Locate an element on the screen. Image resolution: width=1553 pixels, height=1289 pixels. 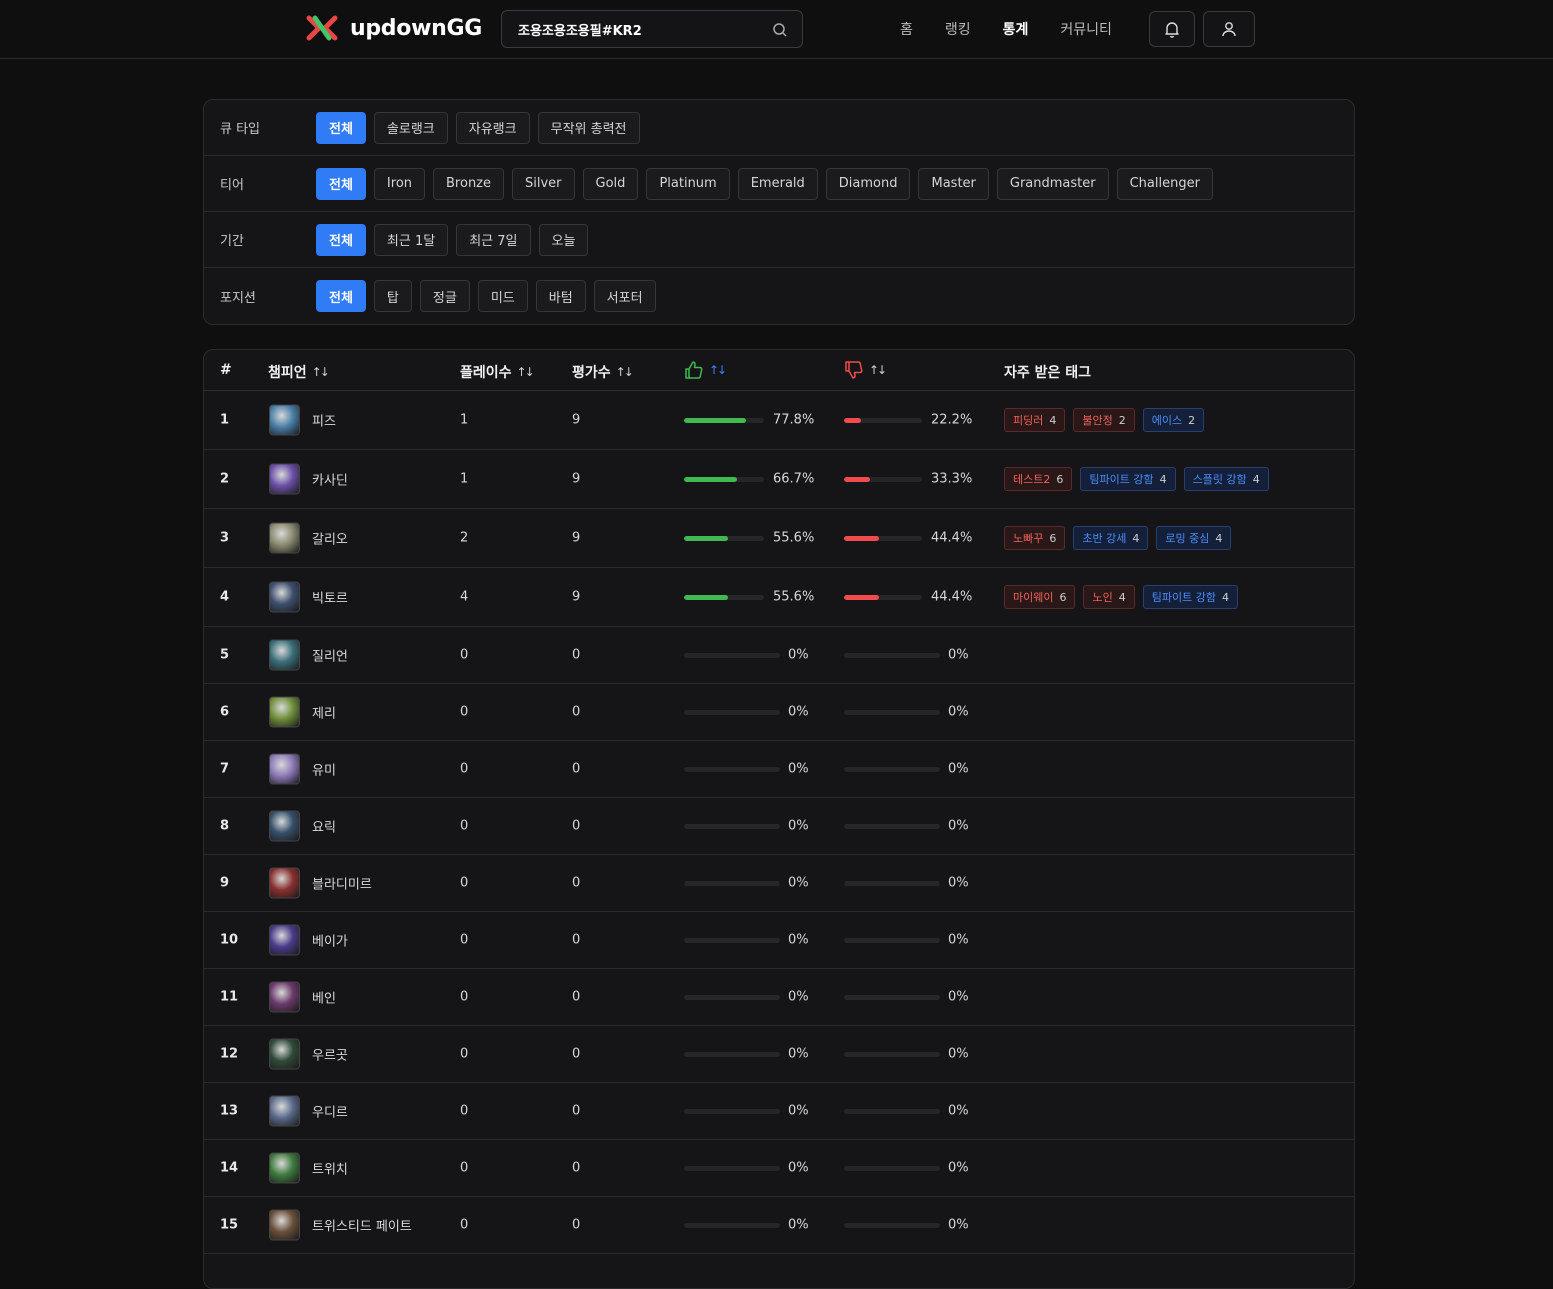
filter-chip-position: 미드 is located at coordinates (502, 296).